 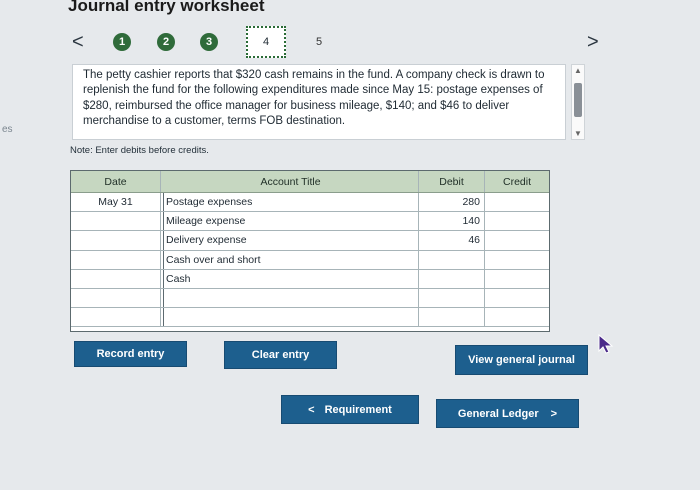 I want to click on page-title: Journal entry worksheet, so click(x=166, y=7).